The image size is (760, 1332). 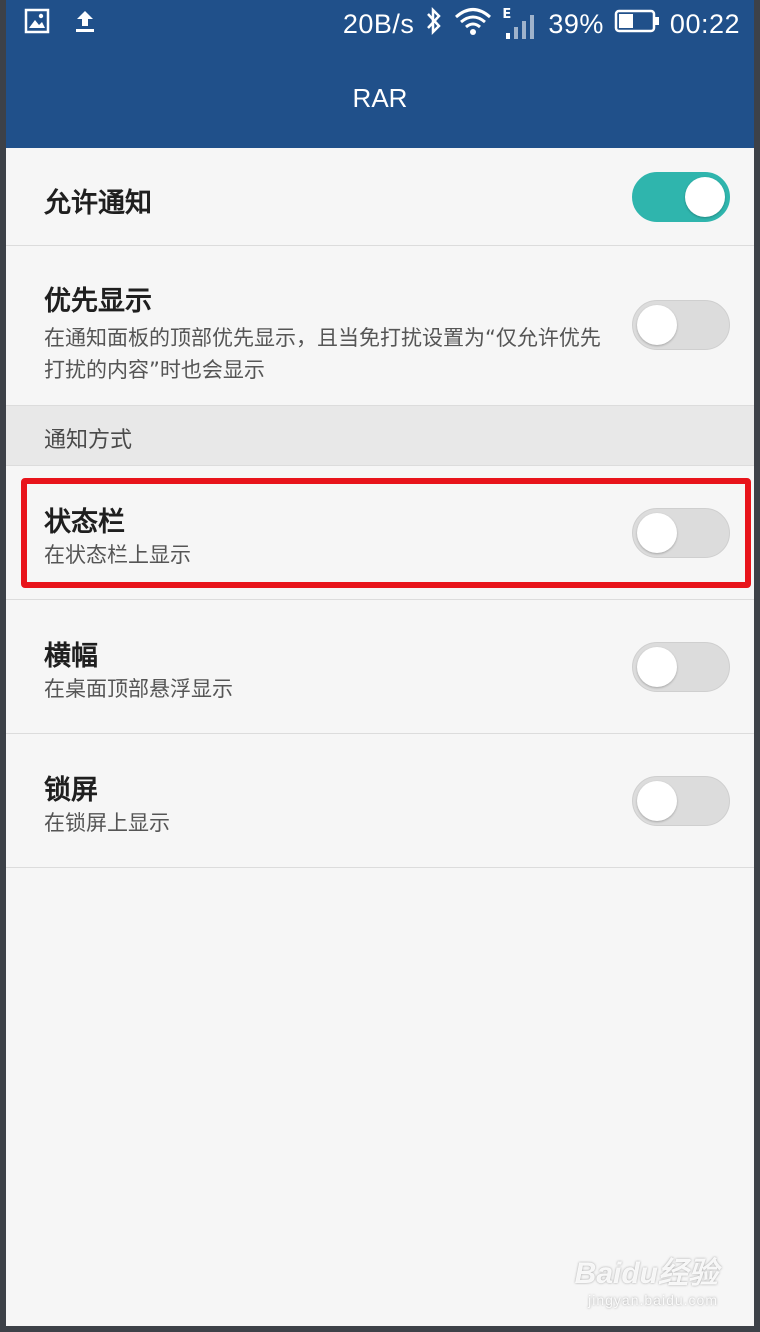 What do you see at coordinates (637, 24) in the screenshot?
I see `battery-icon` at bounding box center [637, 24].